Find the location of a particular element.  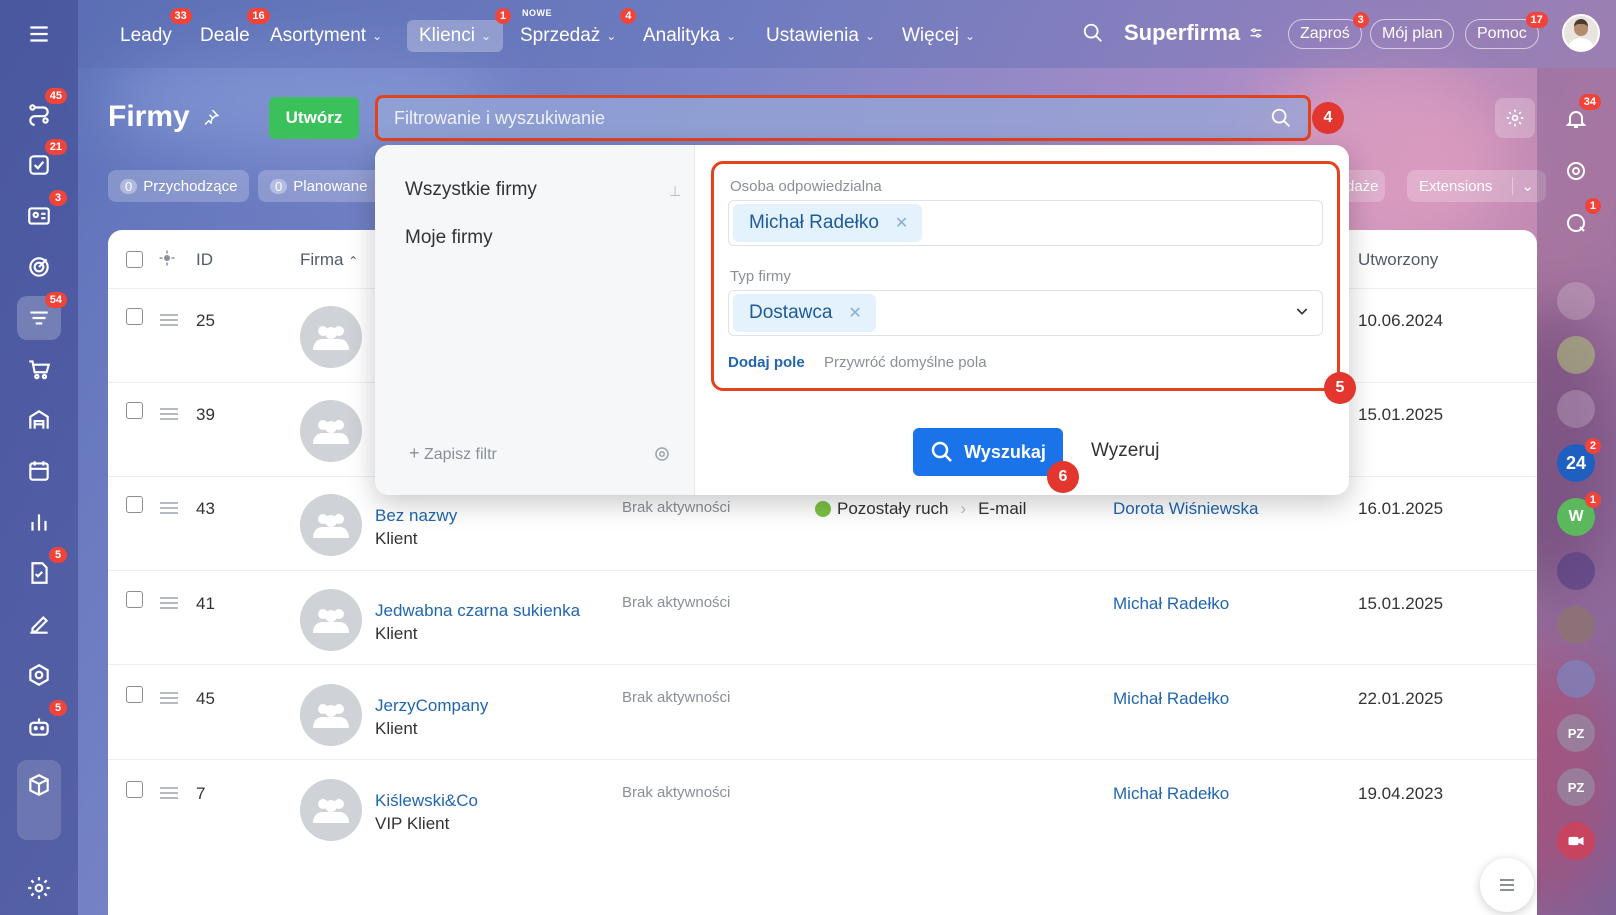

w-app: W 1 is located at coordinates (1579, 514).